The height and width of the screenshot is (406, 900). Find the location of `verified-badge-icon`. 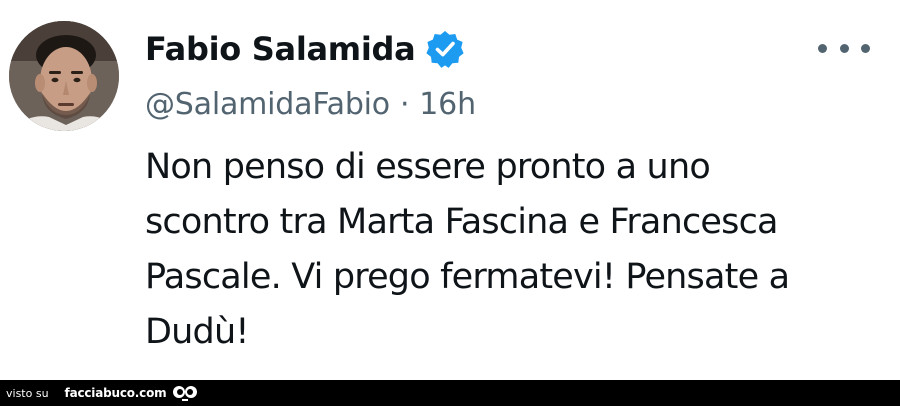

verified-badge-icon is located at coordinates (445, 49).